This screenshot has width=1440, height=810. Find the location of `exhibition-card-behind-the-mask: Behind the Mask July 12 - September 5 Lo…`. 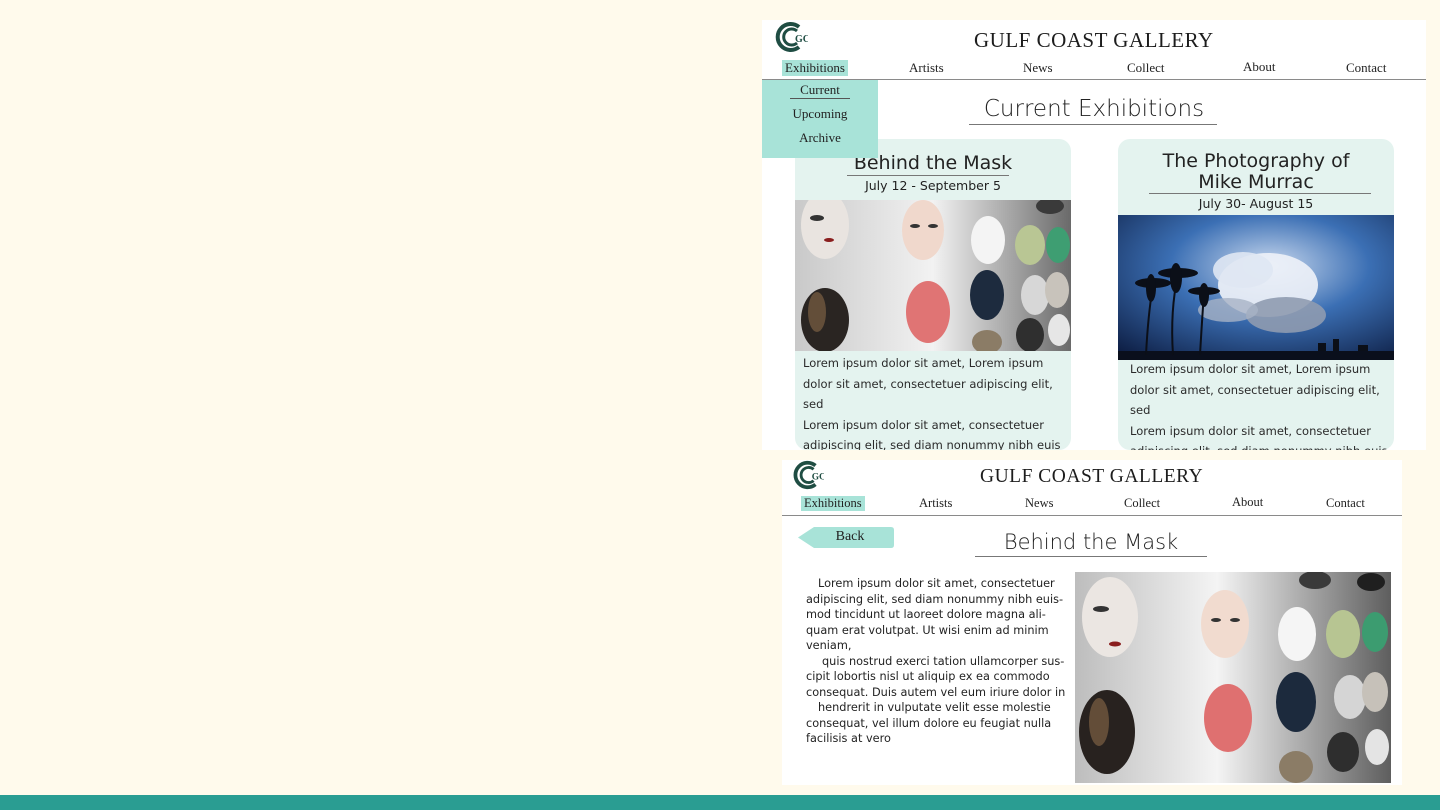

exhibition-card-behind-the-mask: Behind the Mask July 12 - September 5 Lo… is located at coordinates (933, 294).